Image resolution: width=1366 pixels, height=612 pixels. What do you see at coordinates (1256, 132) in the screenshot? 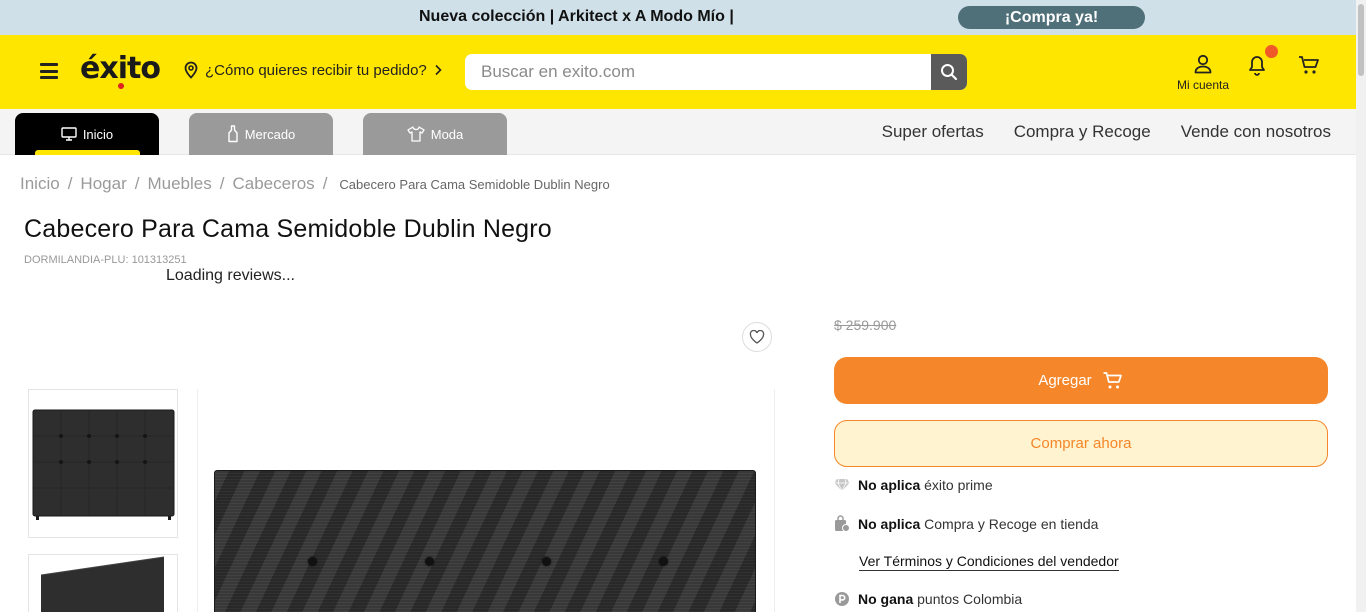
I see `nav-link-vende: Vende con nosotros` at bounding box center [1256, 132].